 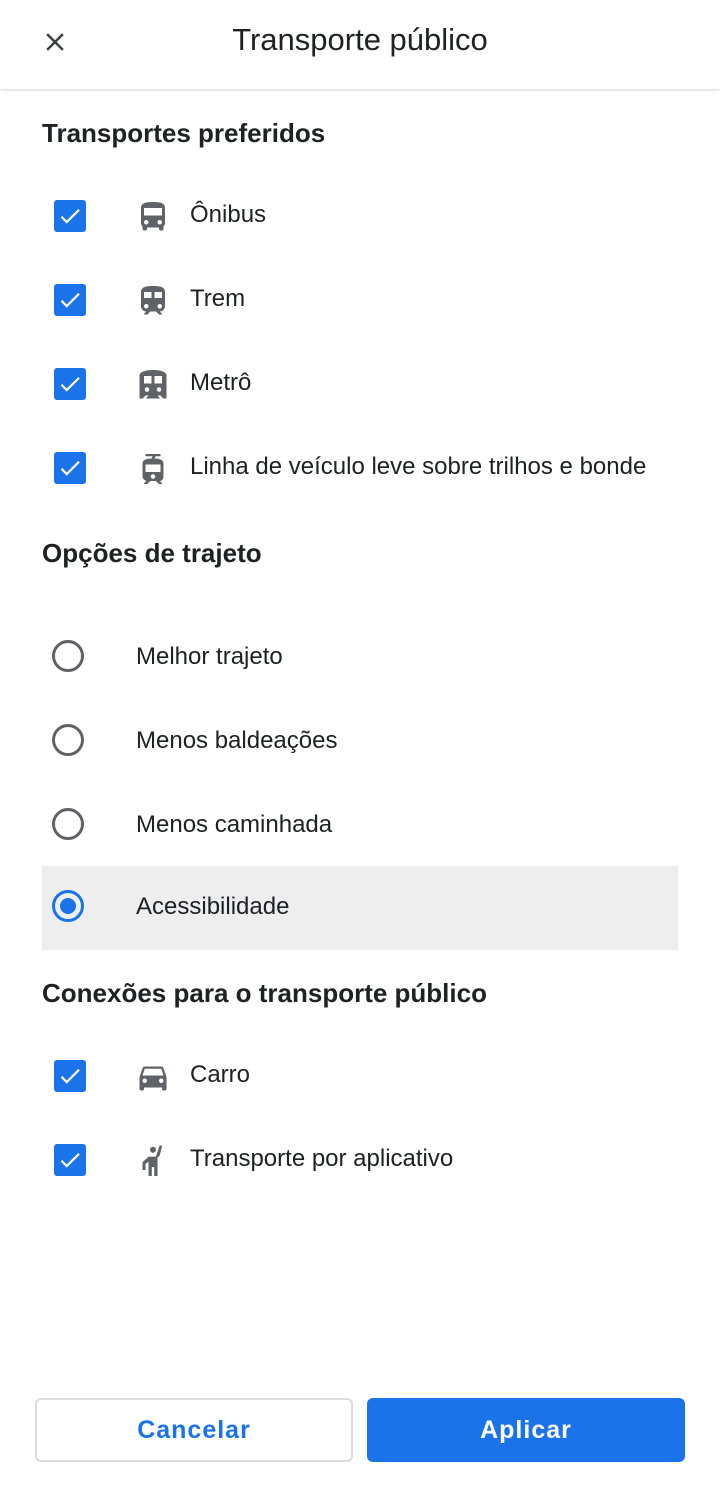 What do you see at coordinates (68, 824) in the screenshot?
I see `less-walking-radio` at bounding box center [68, 824].